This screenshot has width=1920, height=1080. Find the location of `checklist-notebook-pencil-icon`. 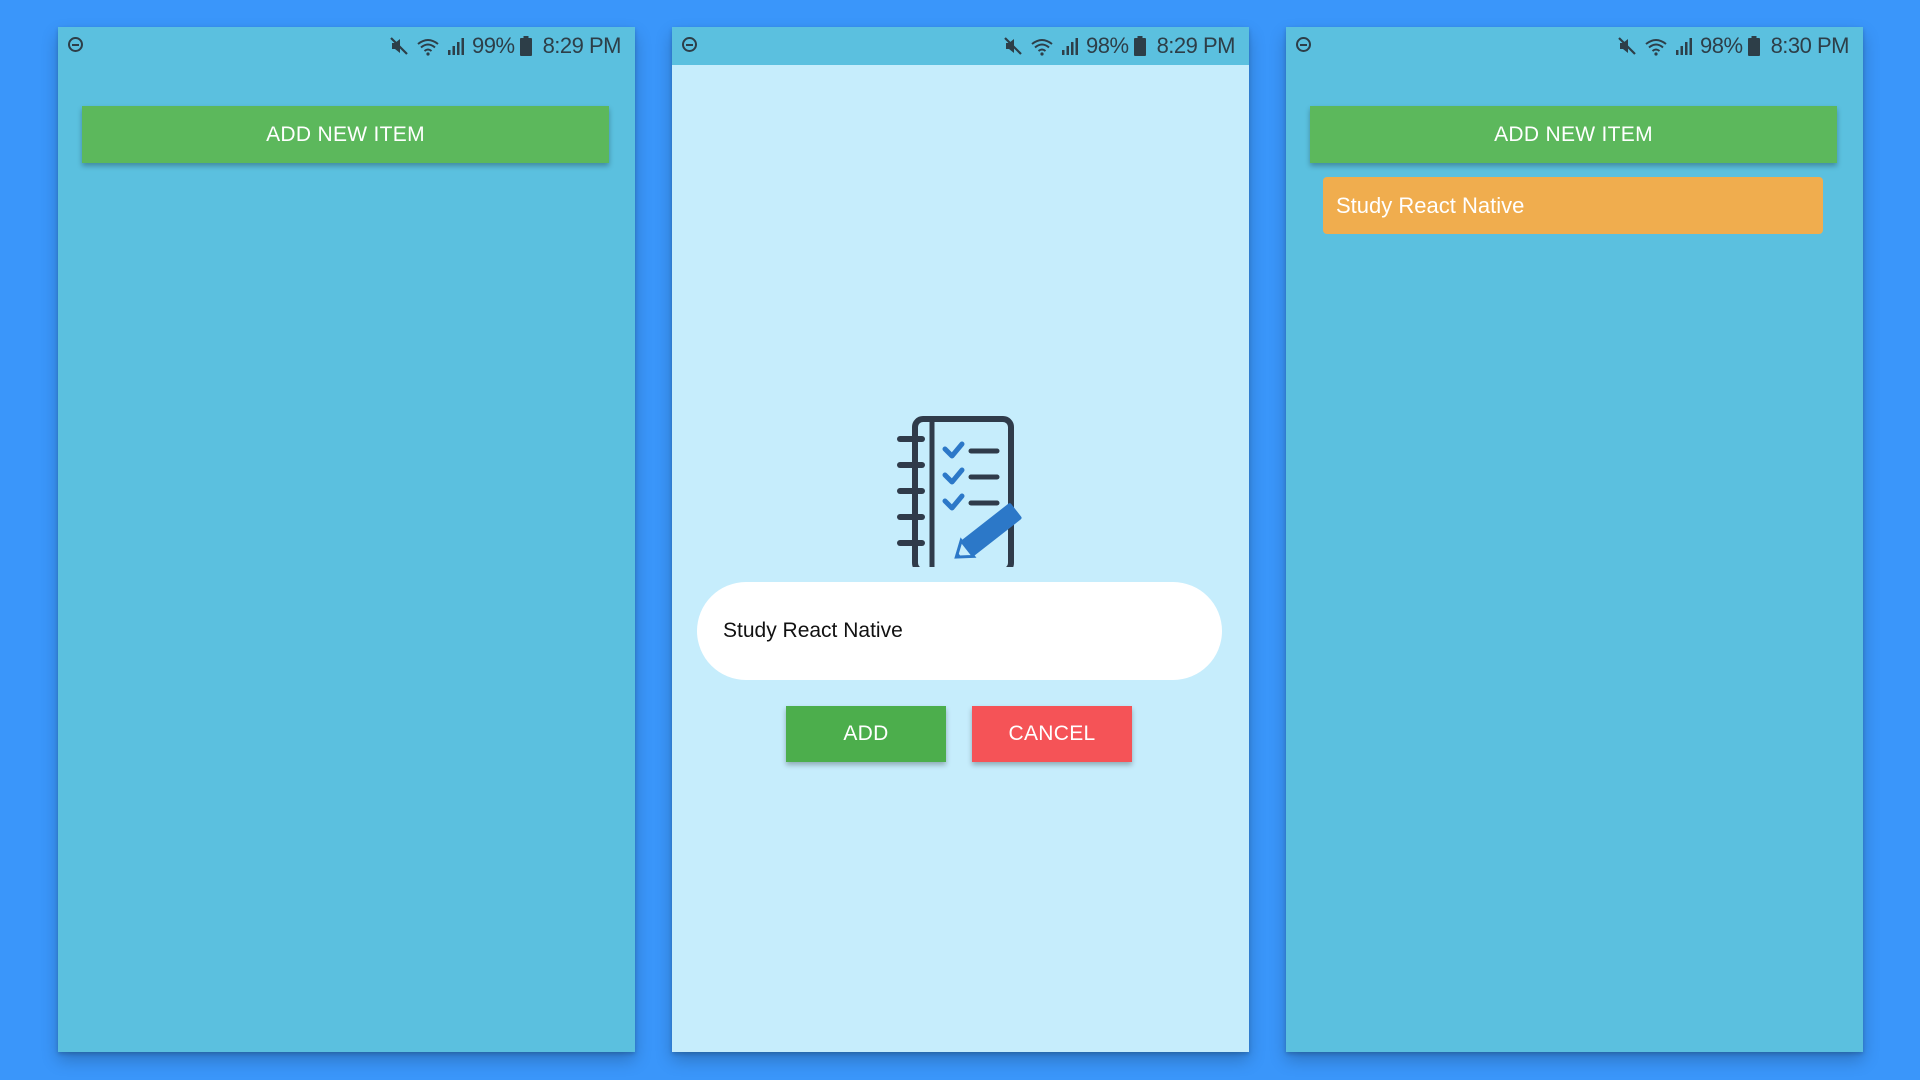

checklist-notebook-pencil-icon is located at coordinates (962, 480).